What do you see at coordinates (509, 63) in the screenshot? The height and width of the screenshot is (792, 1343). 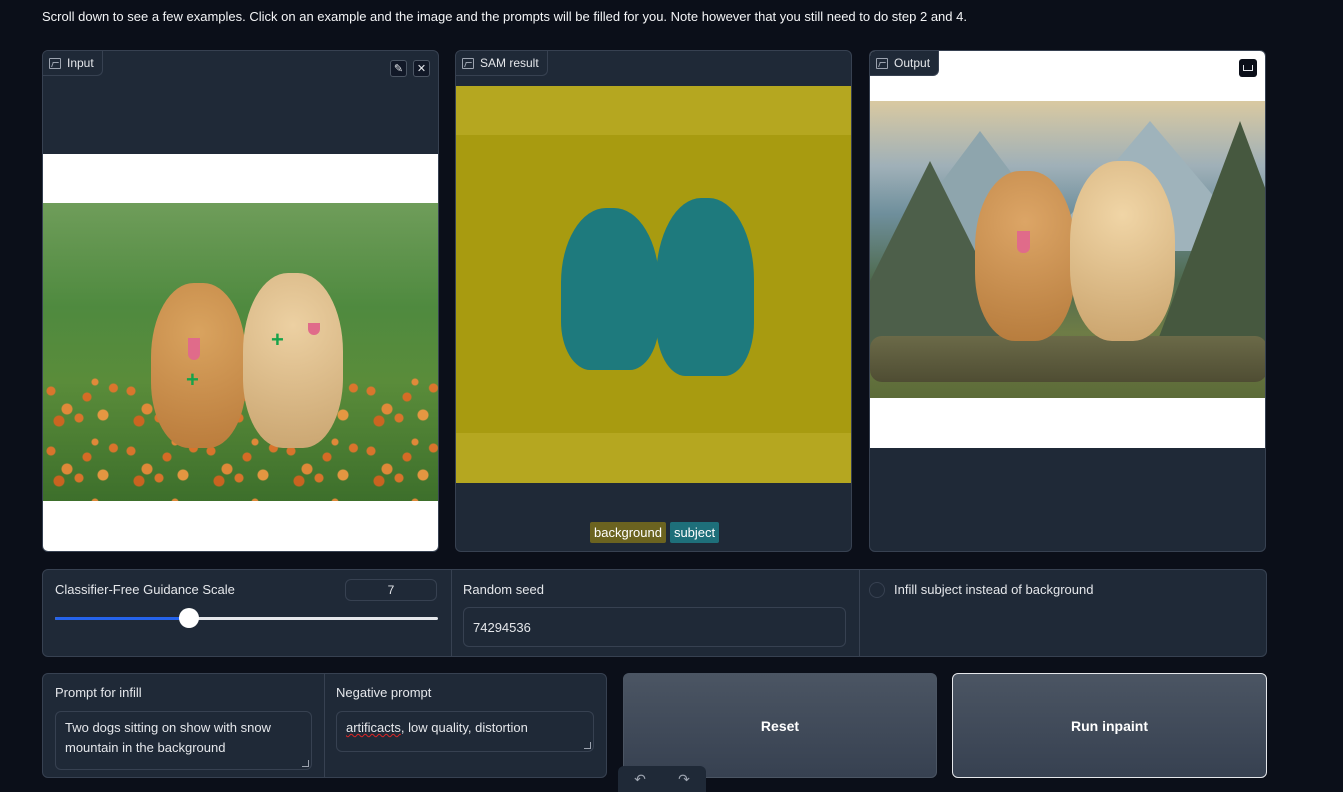 I see `sam-label-text: SAM result` at bounding box center [509, 63].